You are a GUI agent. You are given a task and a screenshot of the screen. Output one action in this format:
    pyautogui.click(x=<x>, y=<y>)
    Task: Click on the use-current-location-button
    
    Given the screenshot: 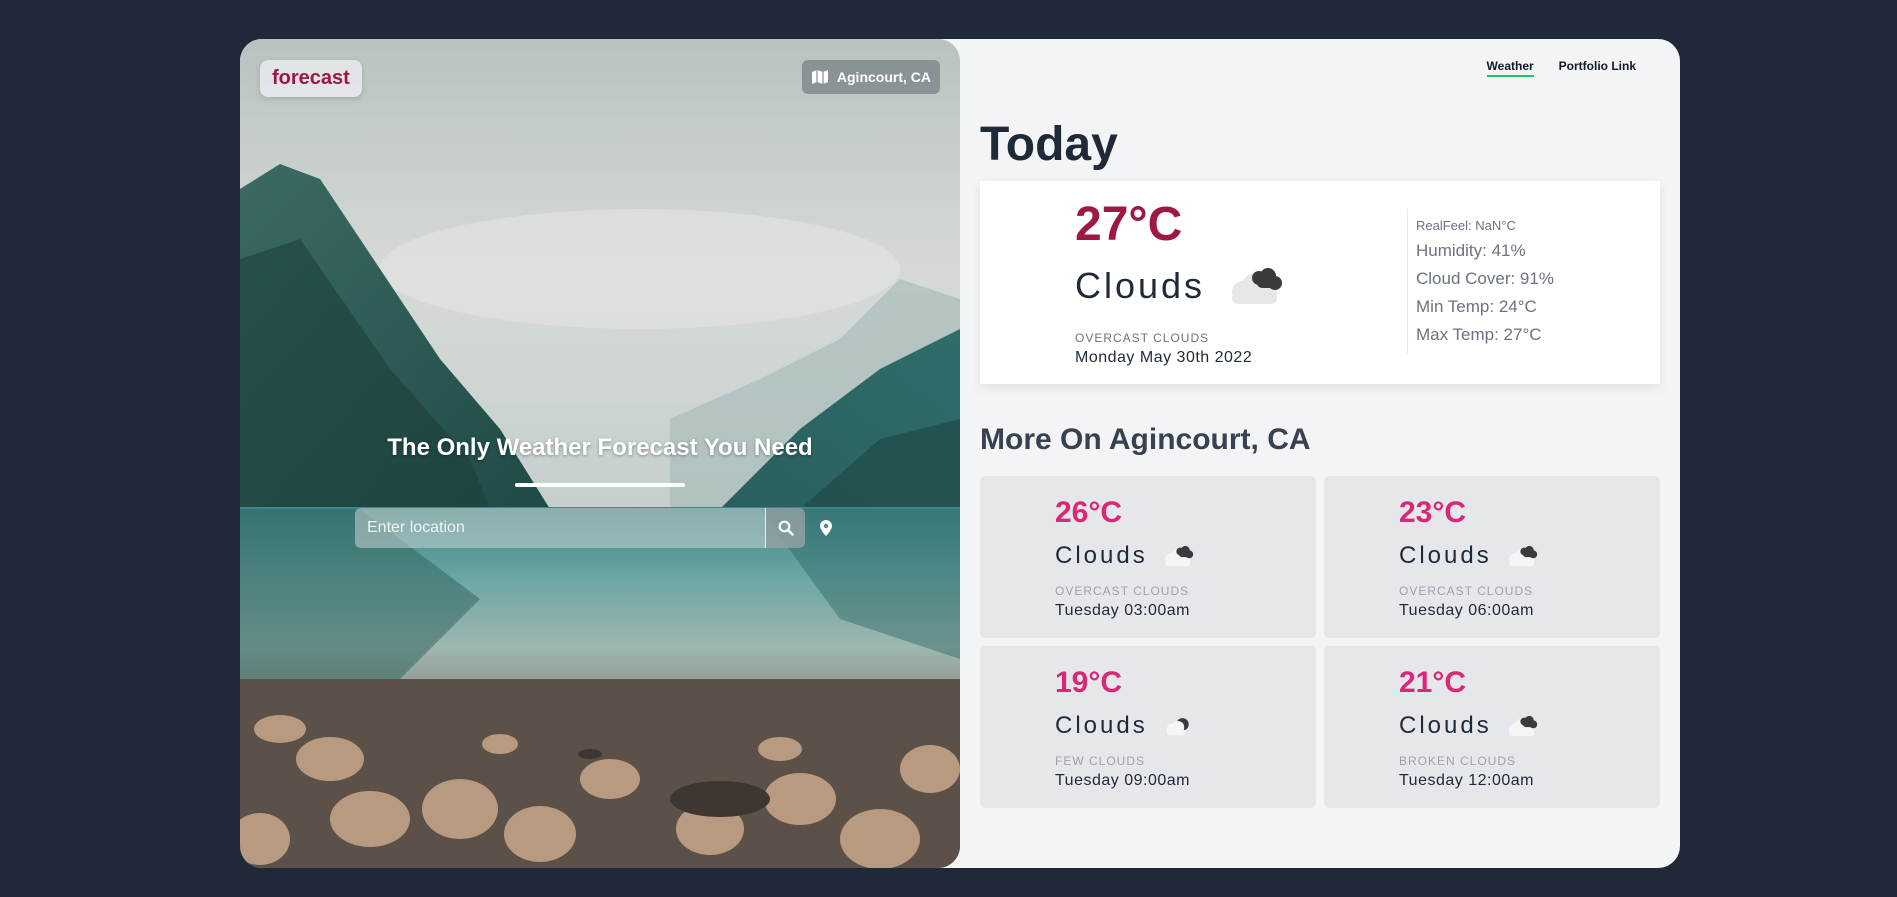 What is the action you would take?
    pyautogui.click(x=826, y=528)
    